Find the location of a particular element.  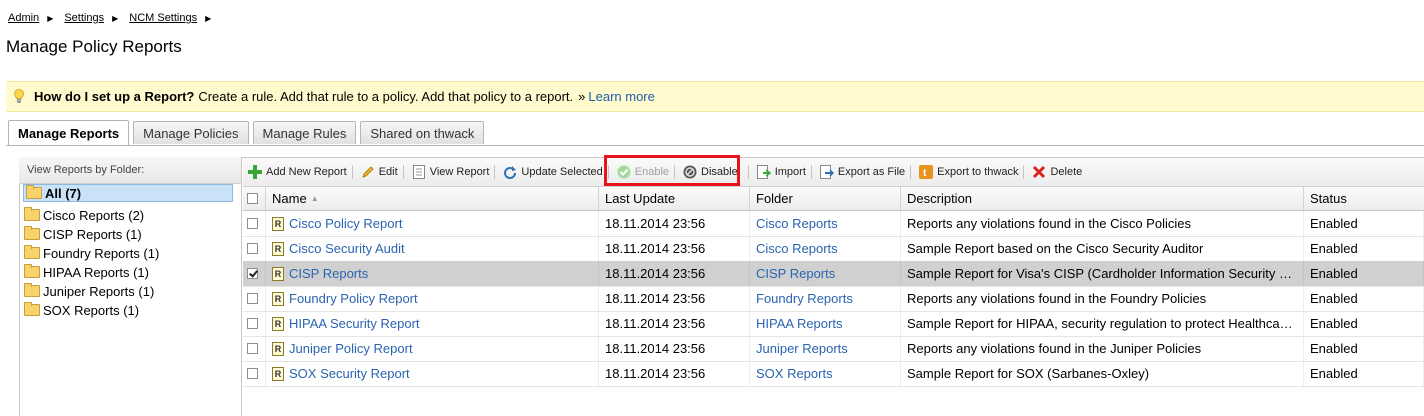

breadcrumb-admin: Admin is located at coordinates (23, 18).